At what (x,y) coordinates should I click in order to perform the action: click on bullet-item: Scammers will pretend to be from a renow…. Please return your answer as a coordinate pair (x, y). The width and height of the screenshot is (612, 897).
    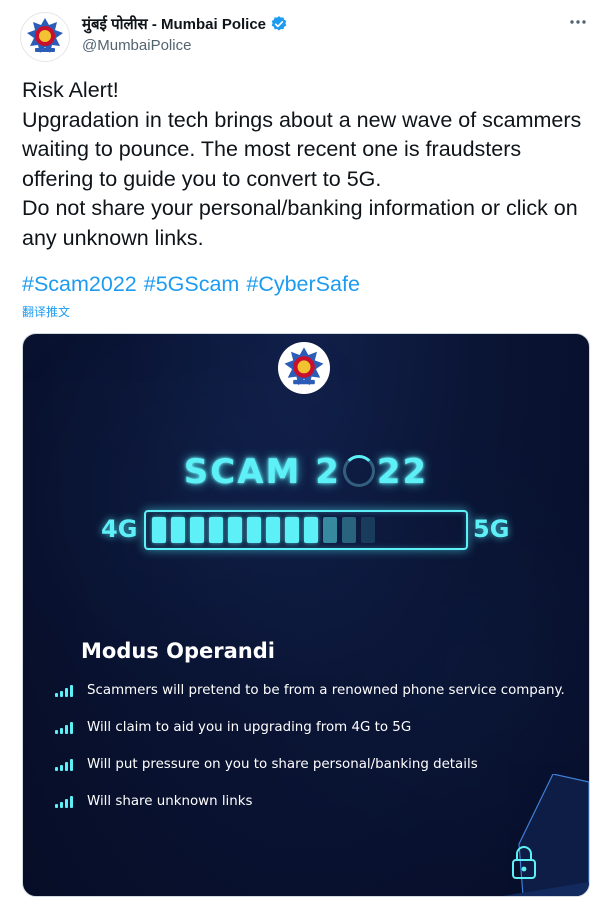
    Looking at the image, I should click on (310, 690).